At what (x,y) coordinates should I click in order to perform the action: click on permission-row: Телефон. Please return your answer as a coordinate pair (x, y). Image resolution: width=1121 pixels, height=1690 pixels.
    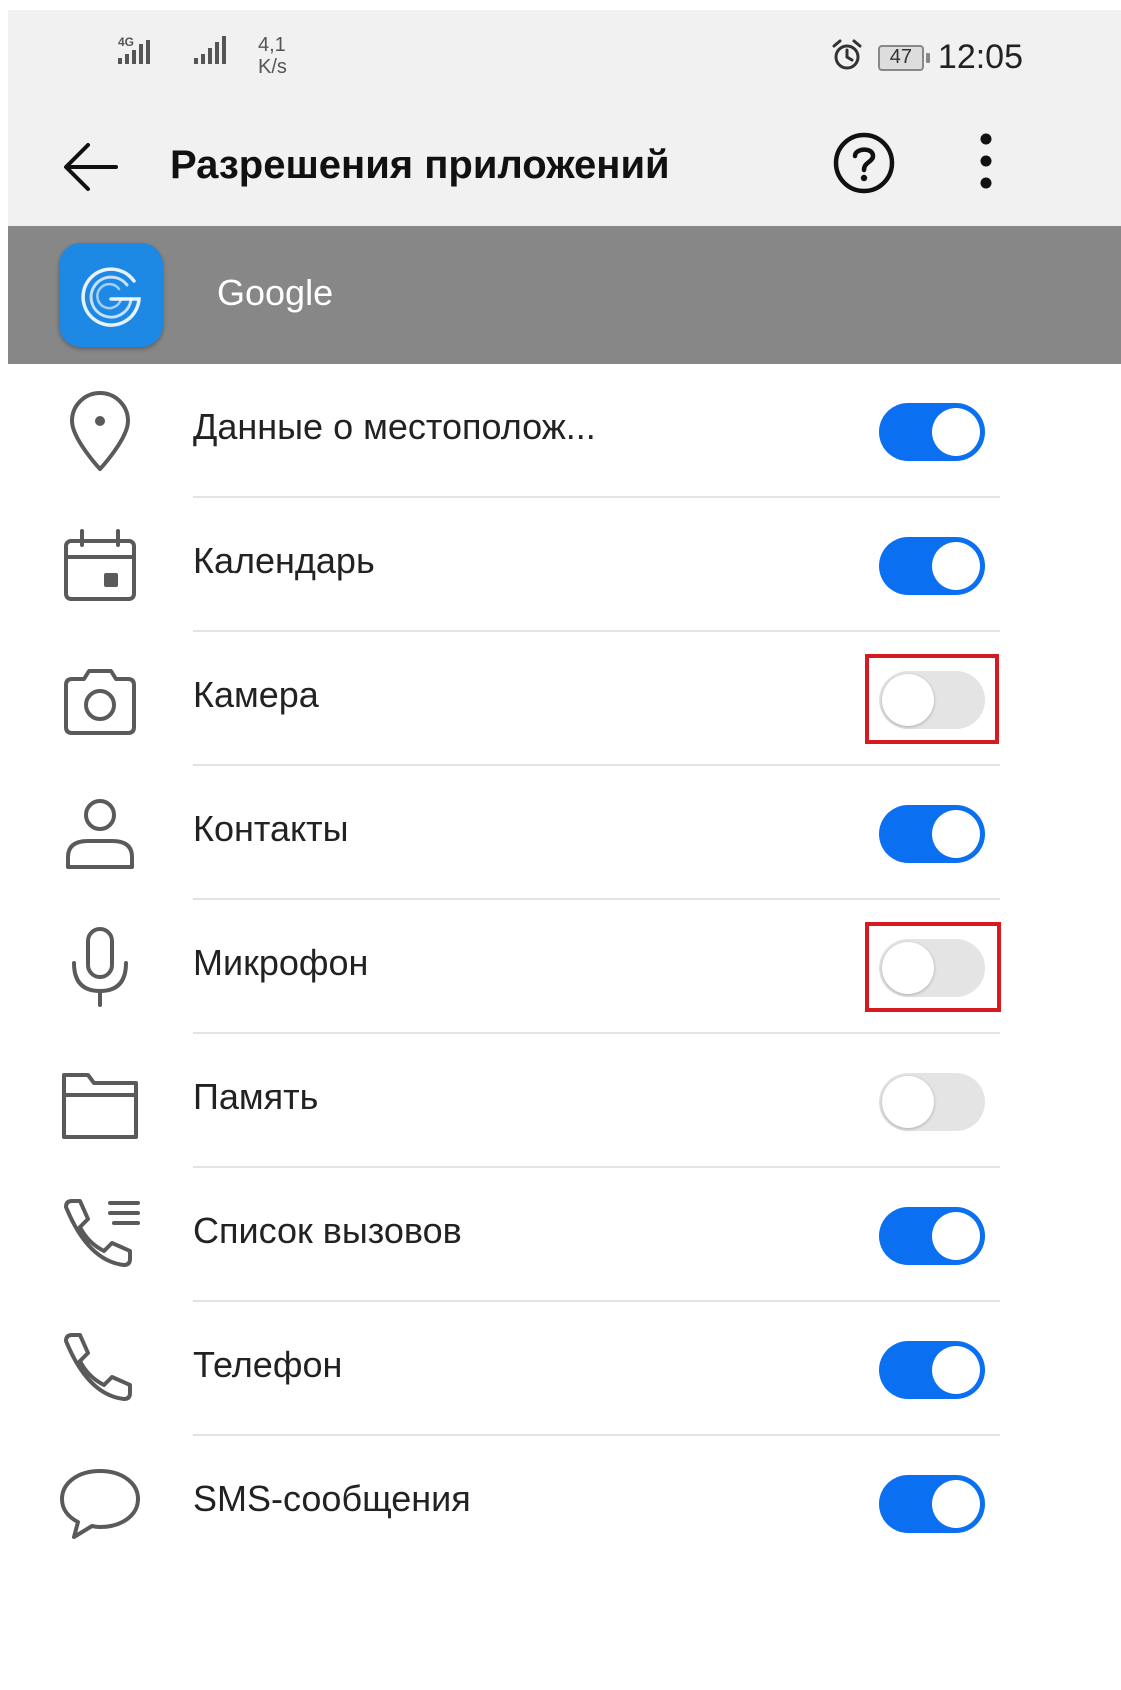
    Looking at the image, I should click on (560, 1369).